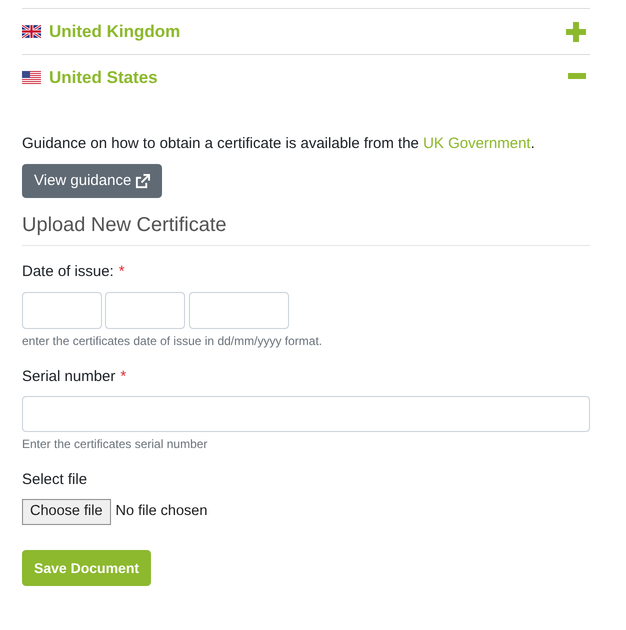 The image size is (626, 630). I want to click on section-heading: Upload New Certificate, so click(306, 229).